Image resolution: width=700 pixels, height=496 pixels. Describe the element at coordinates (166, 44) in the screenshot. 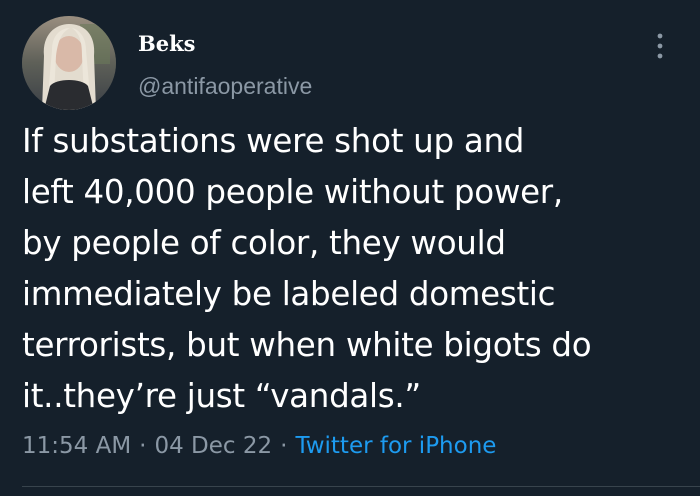

I see `display-name: Beks` at that location.